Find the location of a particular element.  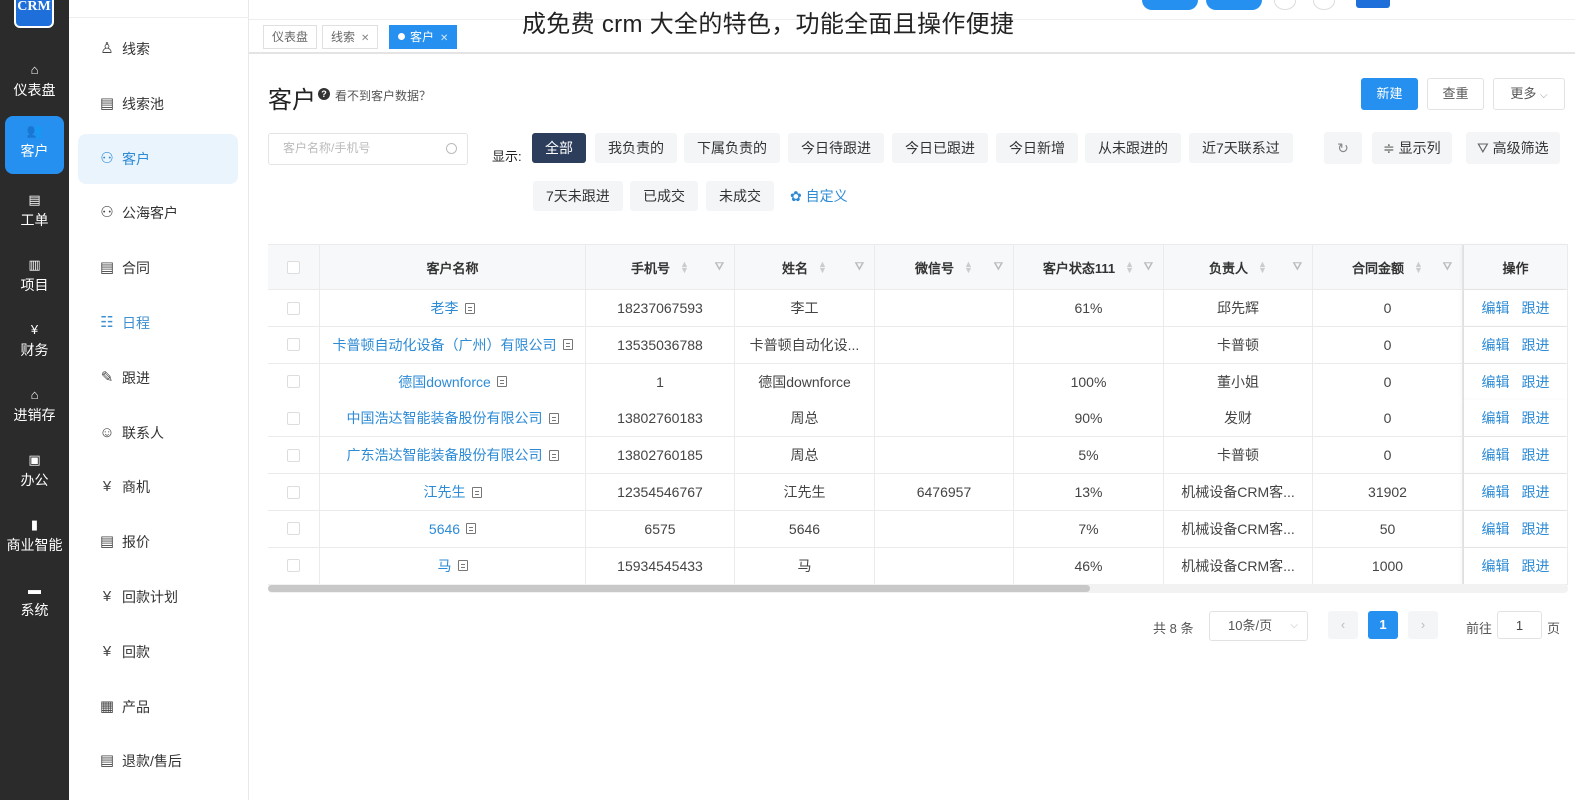

table-row: 5646 6575 5646 7% 机械设备CRM客... 50 编辑 跟进 is located at coordinates (918, 529).